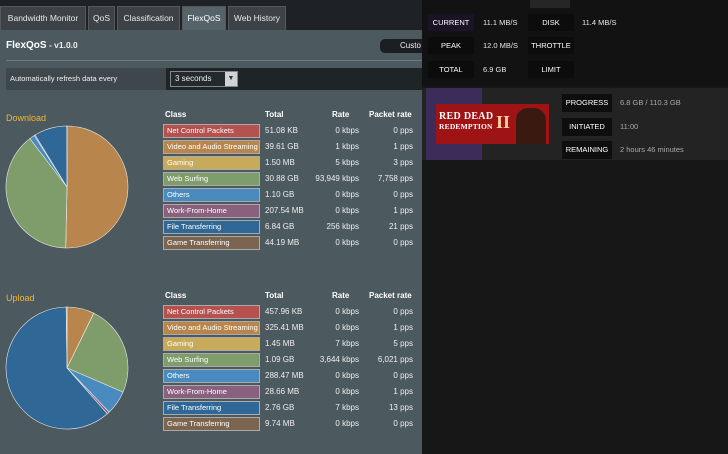 The image size is (728, 454). I want to click on total-cell: 325.41 MB, so click(284, 327).